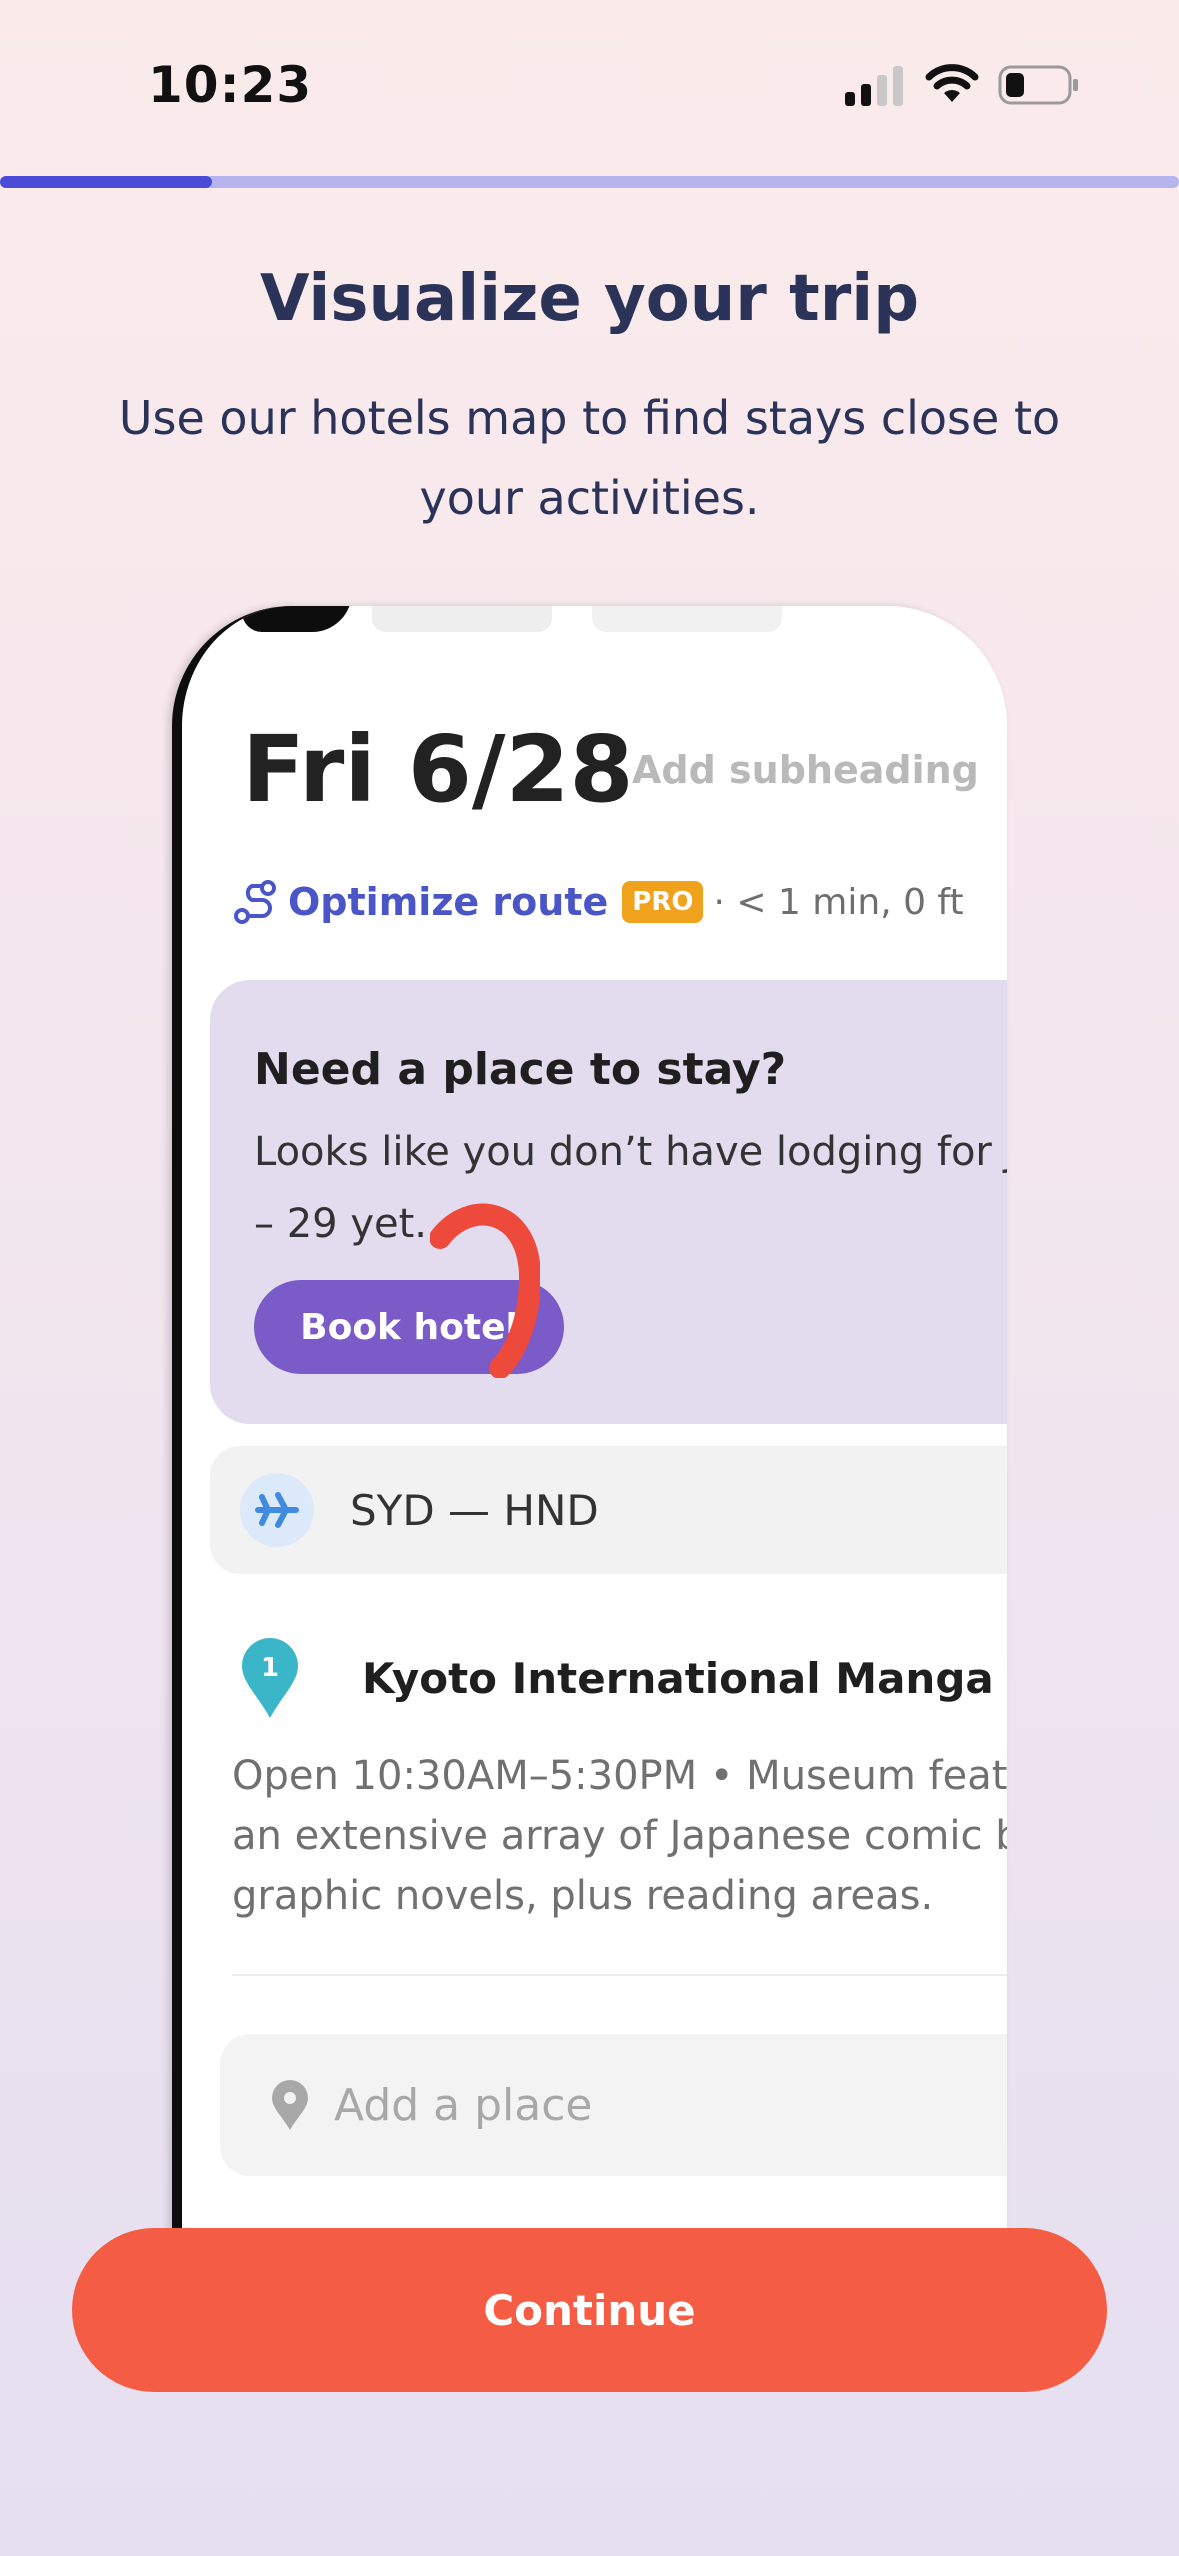  Describe the element at coordinates (589, 85) in the screenshot. I see `status-bar: 10:23` at that location.